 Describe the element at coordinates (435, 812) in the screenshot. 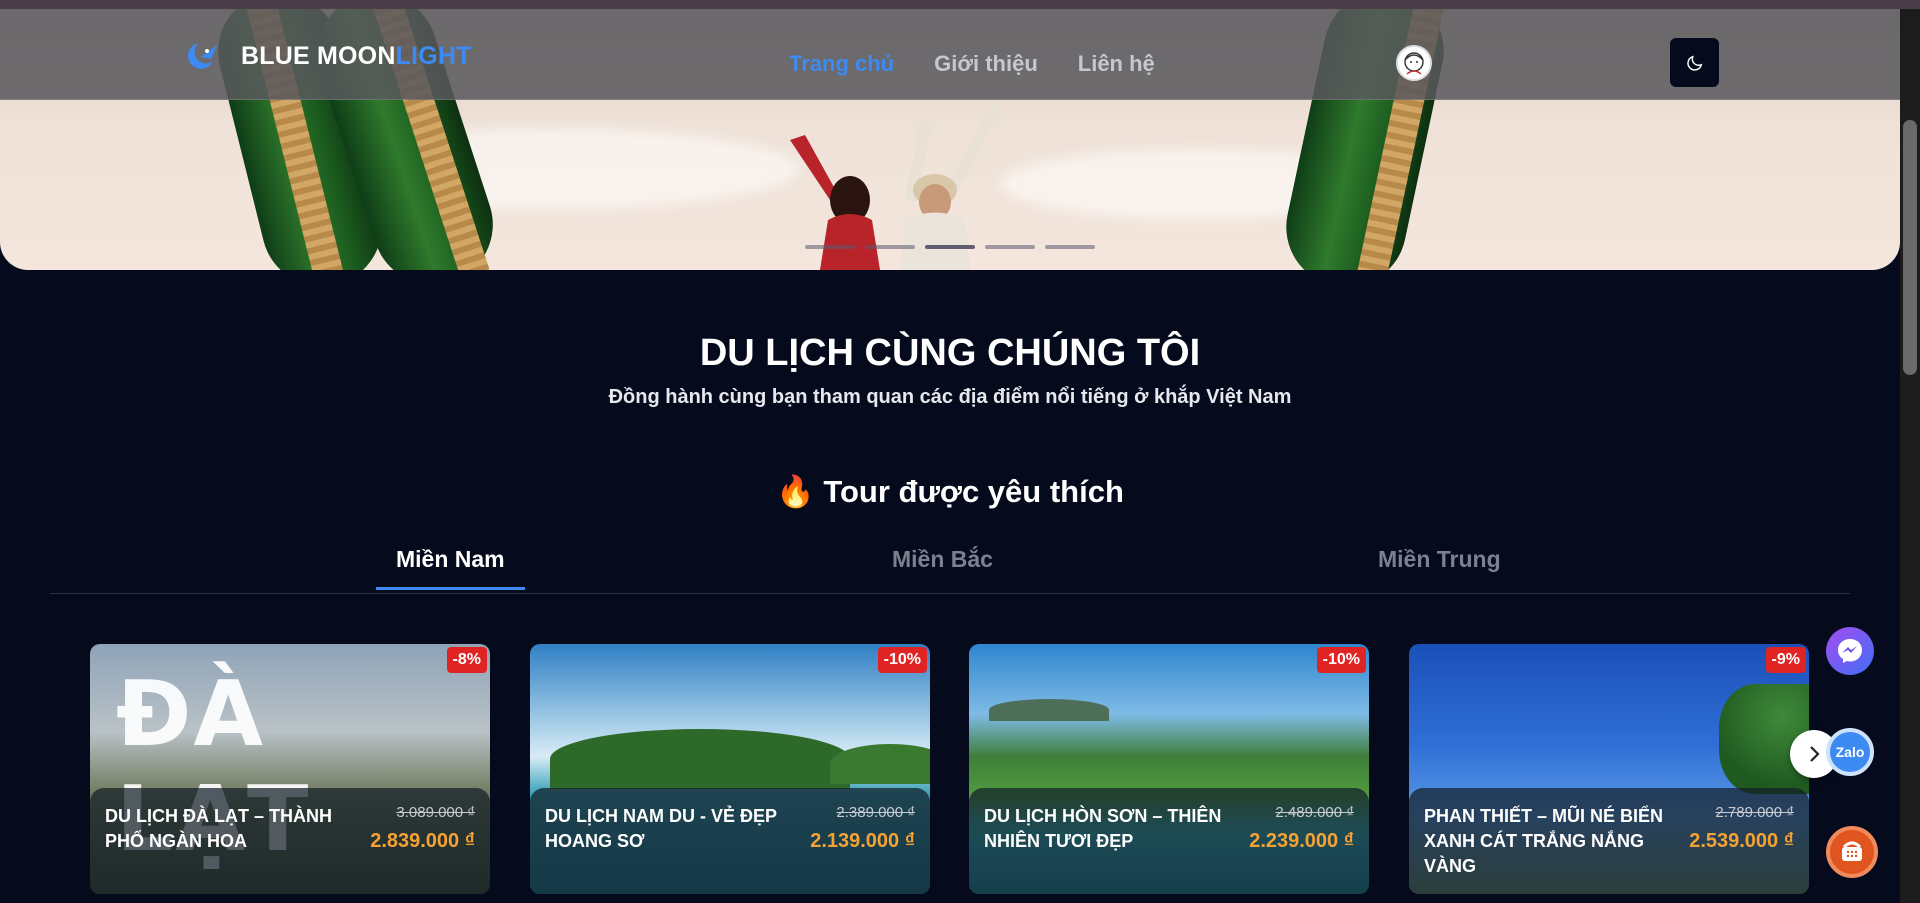

I see `tour-old-price: 3.089.000 ₫` at that location.